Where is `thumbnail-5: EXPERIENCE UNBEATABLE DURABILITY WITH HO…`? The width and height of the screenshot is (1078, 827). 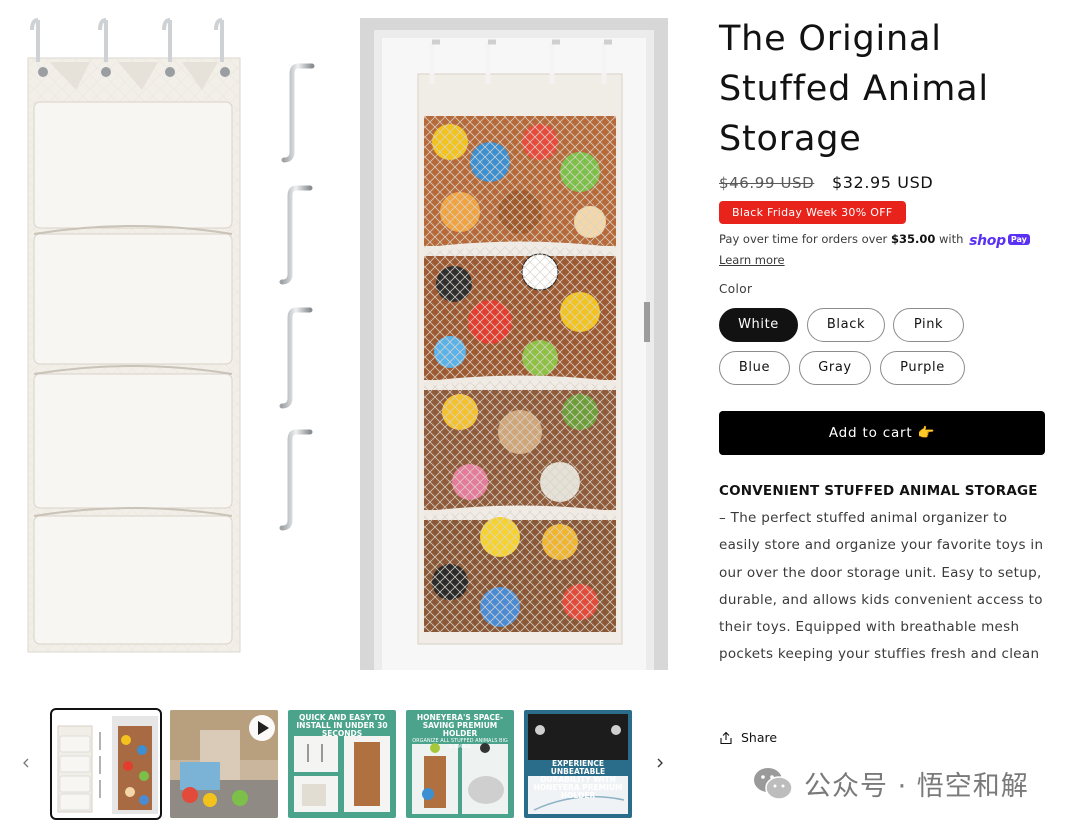
thumbnail-5: EXPERIENCE UNBEATABLE DURABILITY WITH HO… is located at coordinates (578, 764).